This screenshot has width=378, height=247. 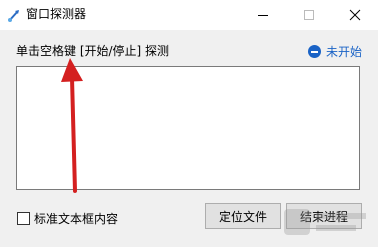 I want to click on status-indicator: 未开始, so click(x=334, y=51).